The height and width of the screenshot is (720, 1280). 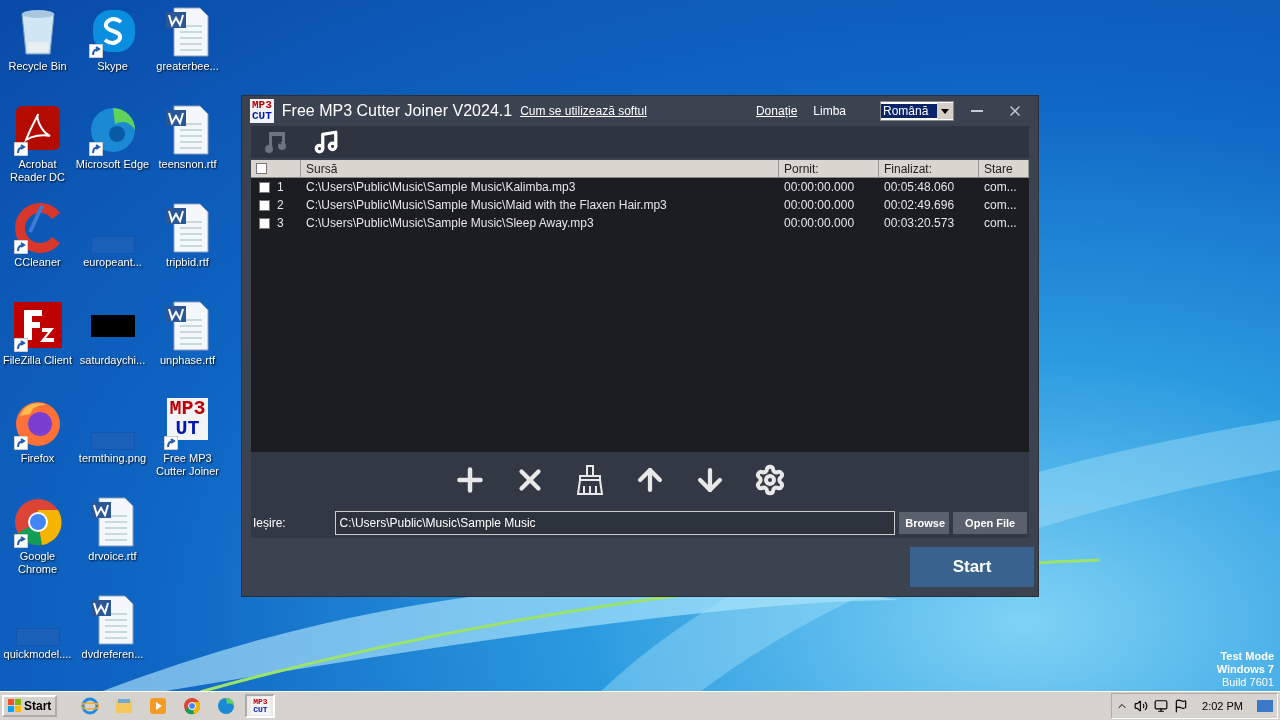 I want to click on desktop-icon-label: drvoice.rtf, so click(x=112, y=556).